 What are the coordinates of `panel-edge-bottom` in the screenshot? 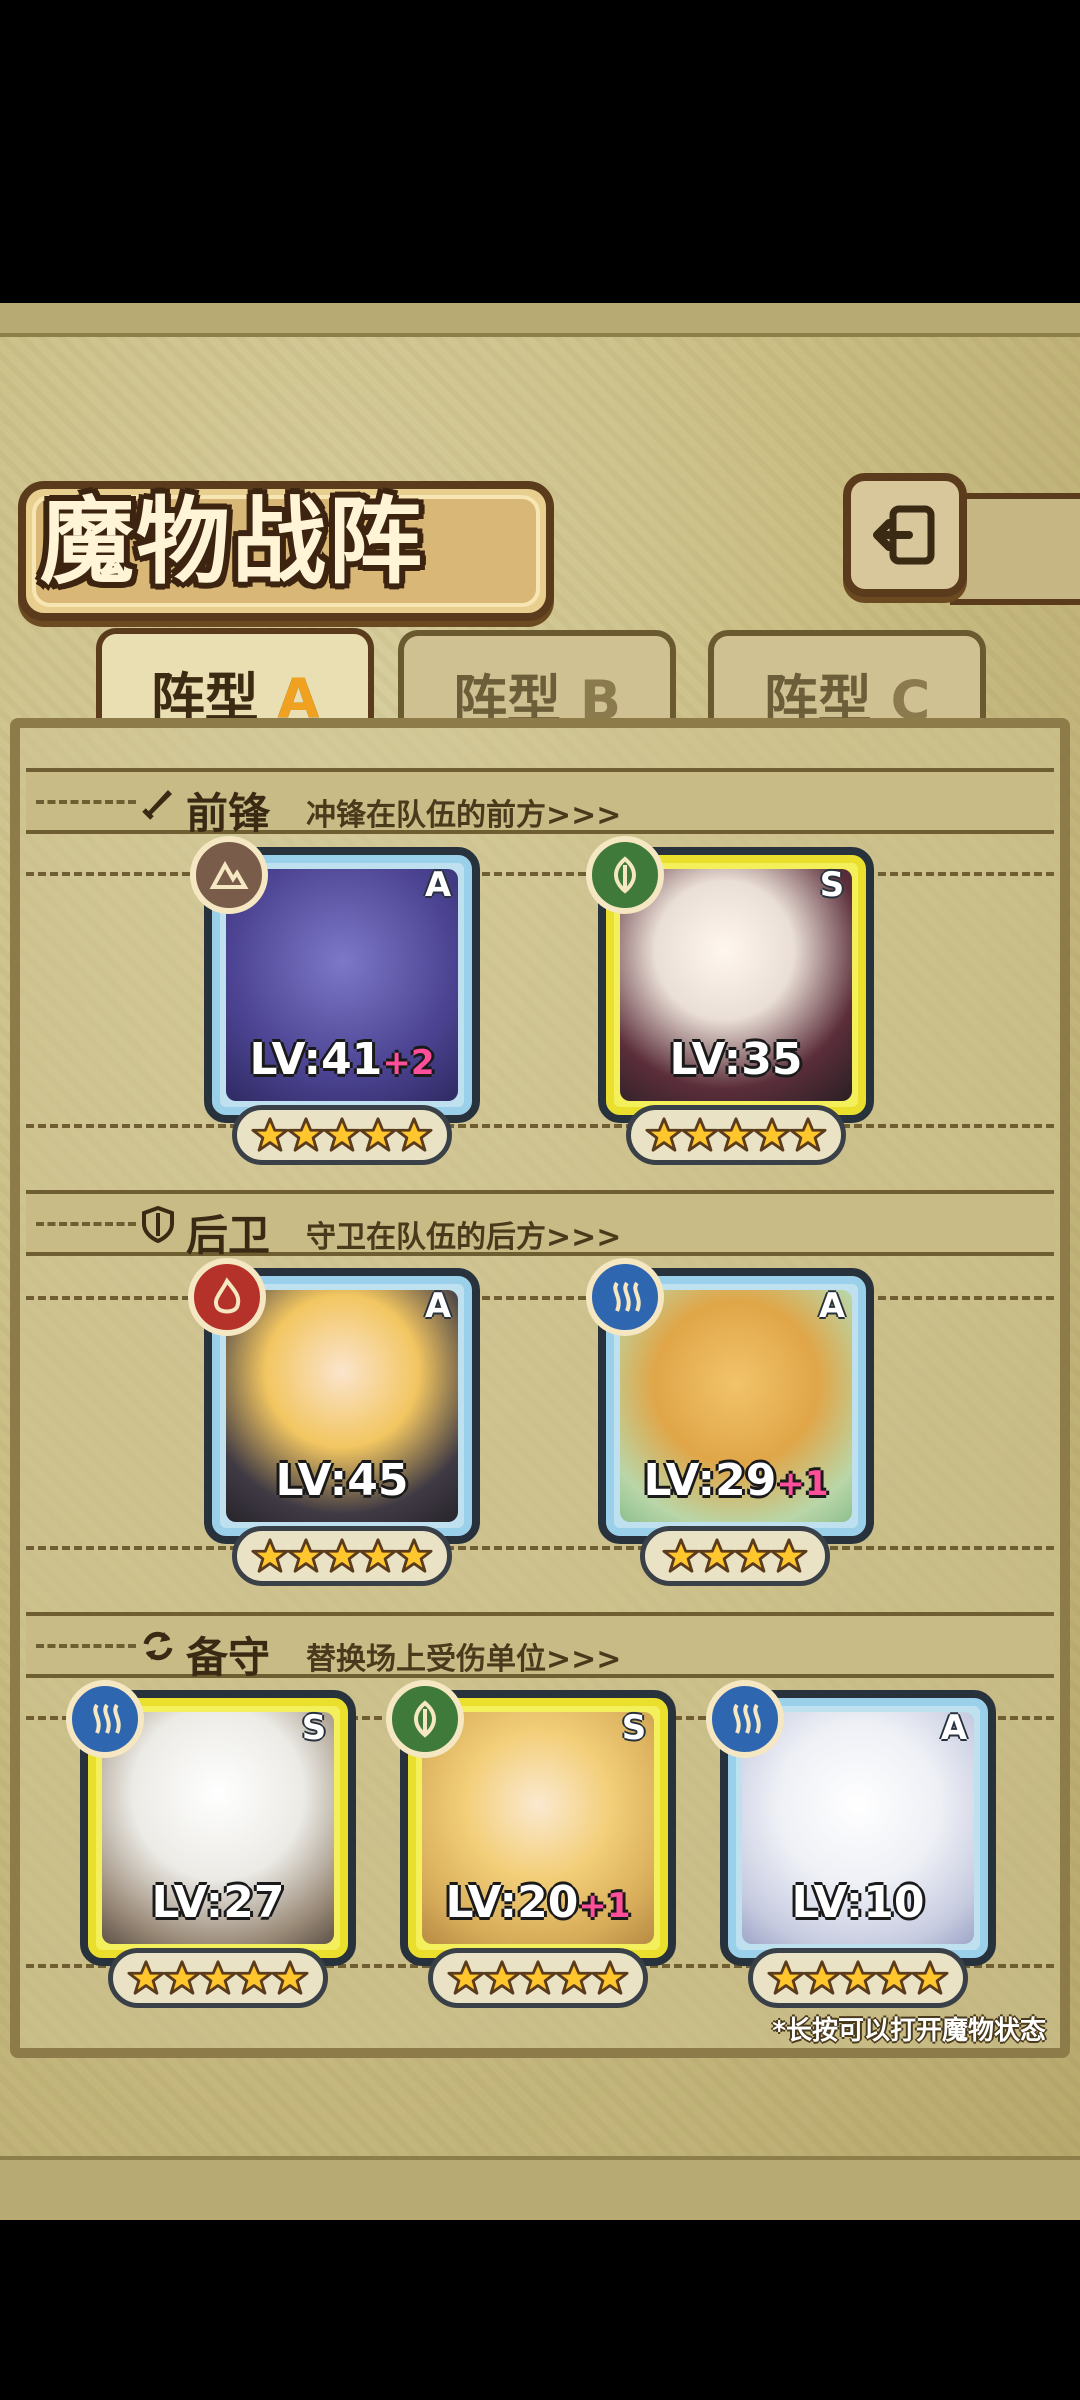 It's located at (540, 2188).